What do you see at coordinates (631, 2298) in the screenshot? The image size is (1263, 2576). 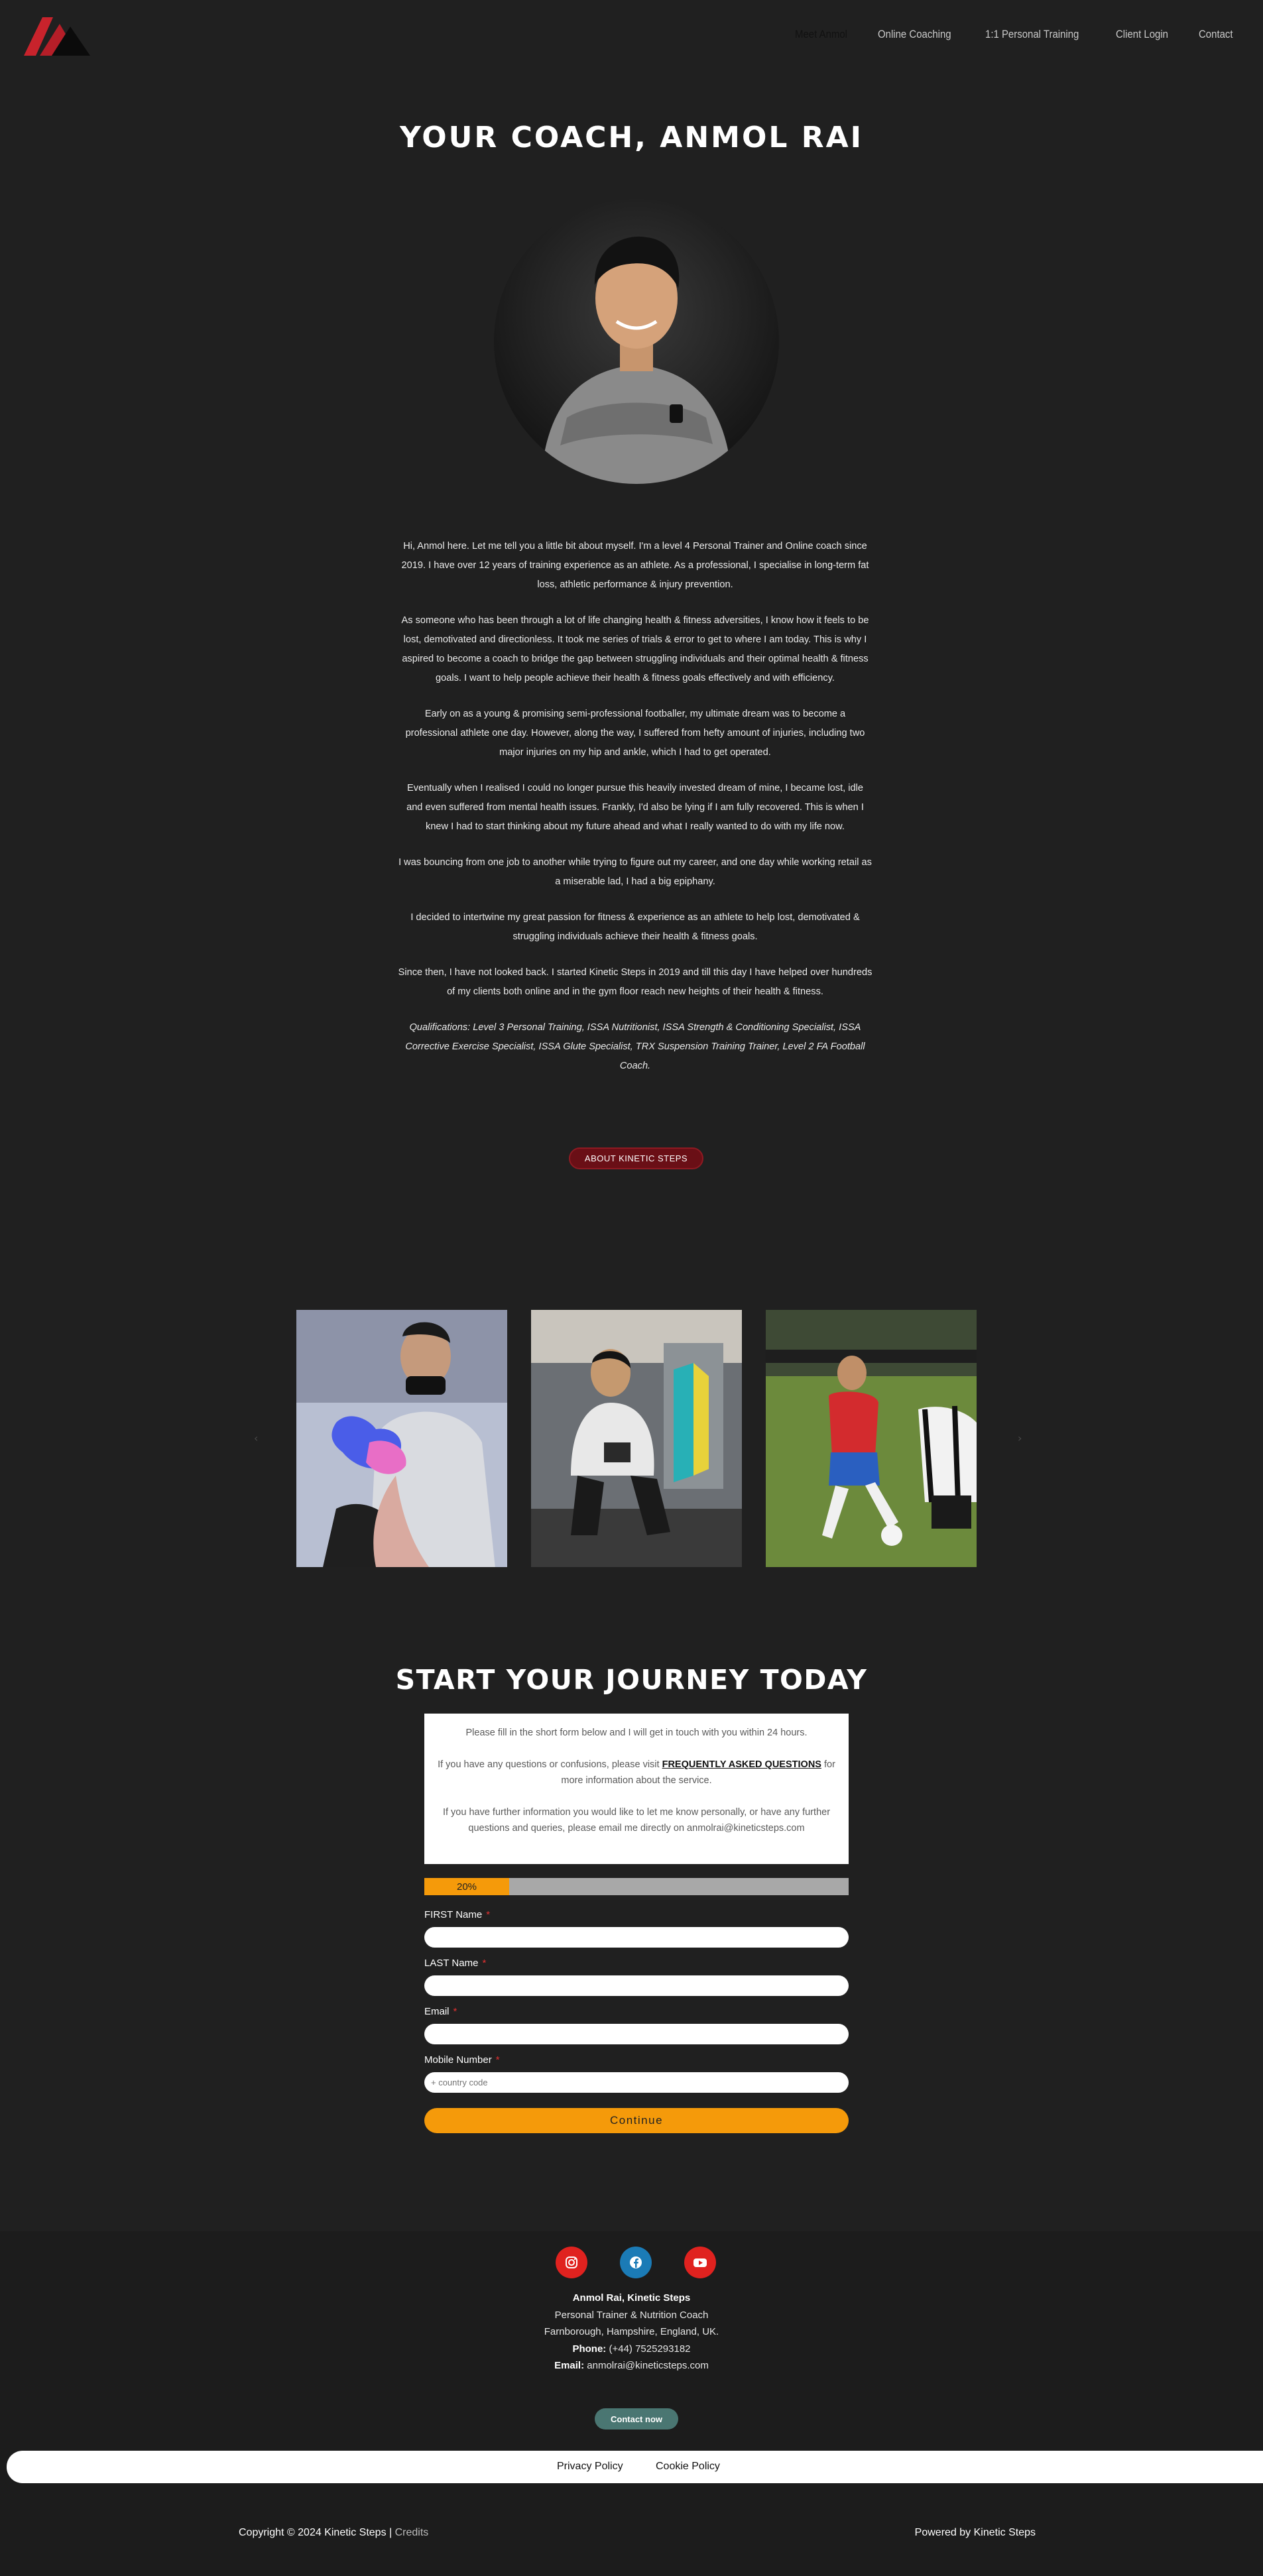 I see `contact-name: Anmol Rai, Kinetic Steps` at bounding box center [631, 2298].